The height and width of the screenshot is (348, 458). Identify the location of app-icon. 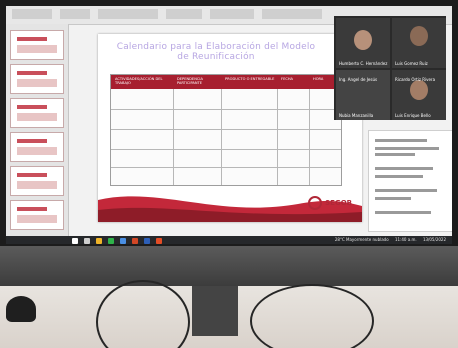
(159, 241).